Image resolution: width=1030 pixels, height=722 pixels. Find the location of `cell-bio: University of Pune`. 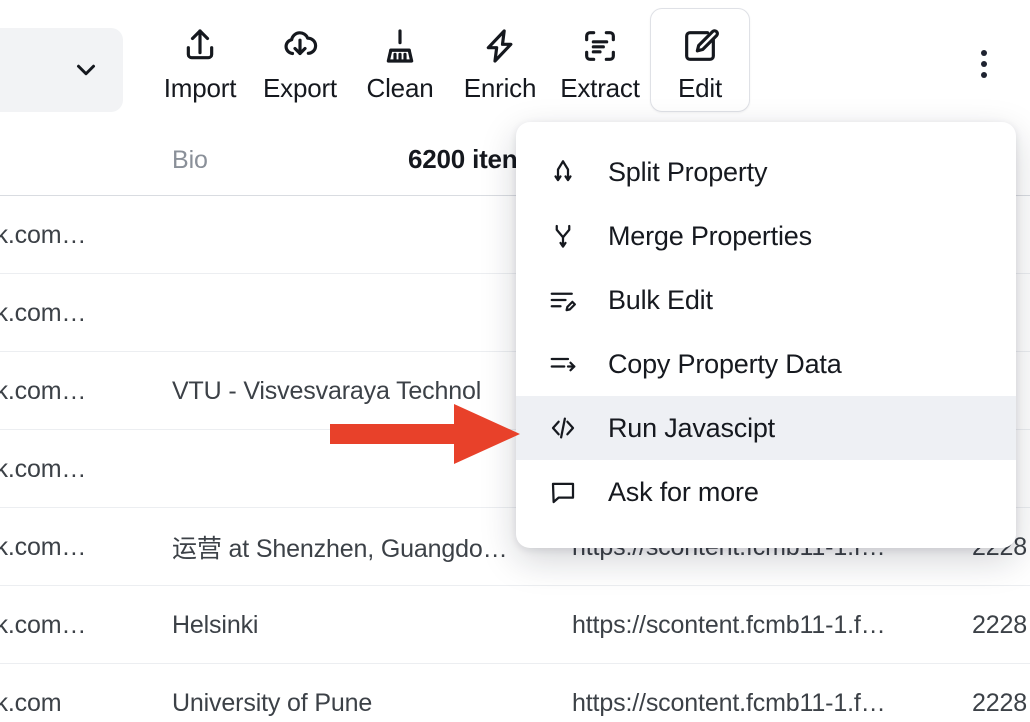

cell-bio: University of Pune is located at coordinates (272, 702).